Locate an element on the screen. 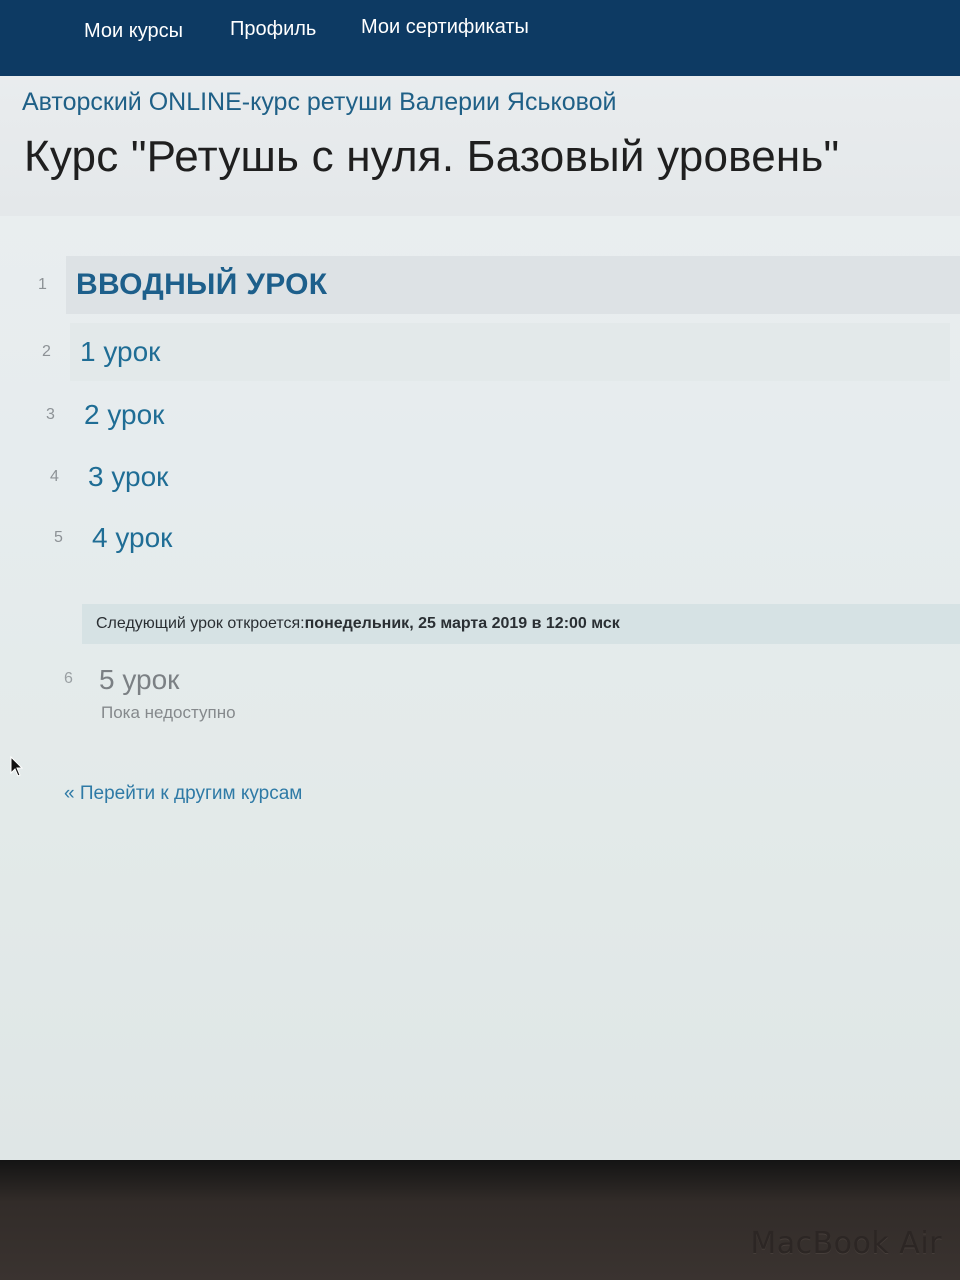 The width and height of the screenshot is (960, 1280). top-navbar: Мои курсы Профиль Мои сертификаты is located at coordinates (480, 38).